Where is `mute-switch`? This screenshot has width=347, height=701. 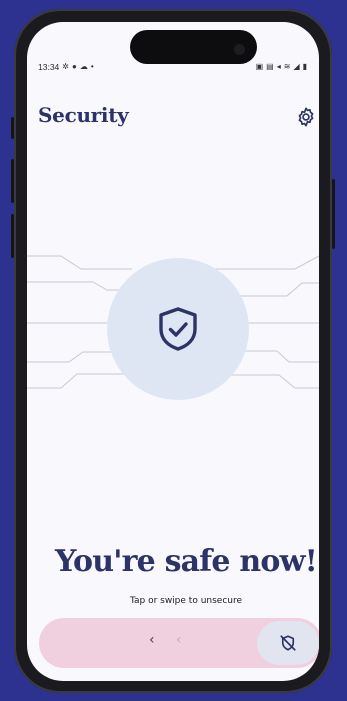
mute-switch is located at coordinates (12, 128).